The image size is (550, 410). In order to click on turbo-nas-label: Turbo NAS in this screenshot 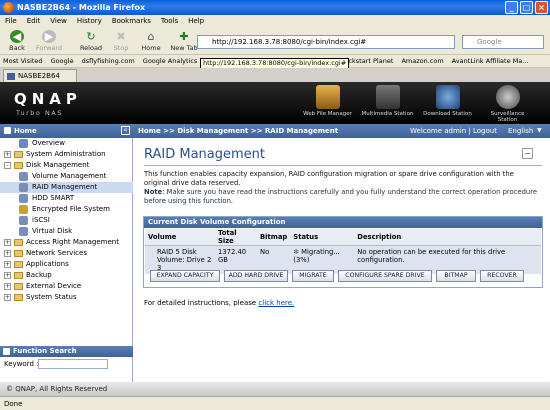, I will do `click(39, 113)`.